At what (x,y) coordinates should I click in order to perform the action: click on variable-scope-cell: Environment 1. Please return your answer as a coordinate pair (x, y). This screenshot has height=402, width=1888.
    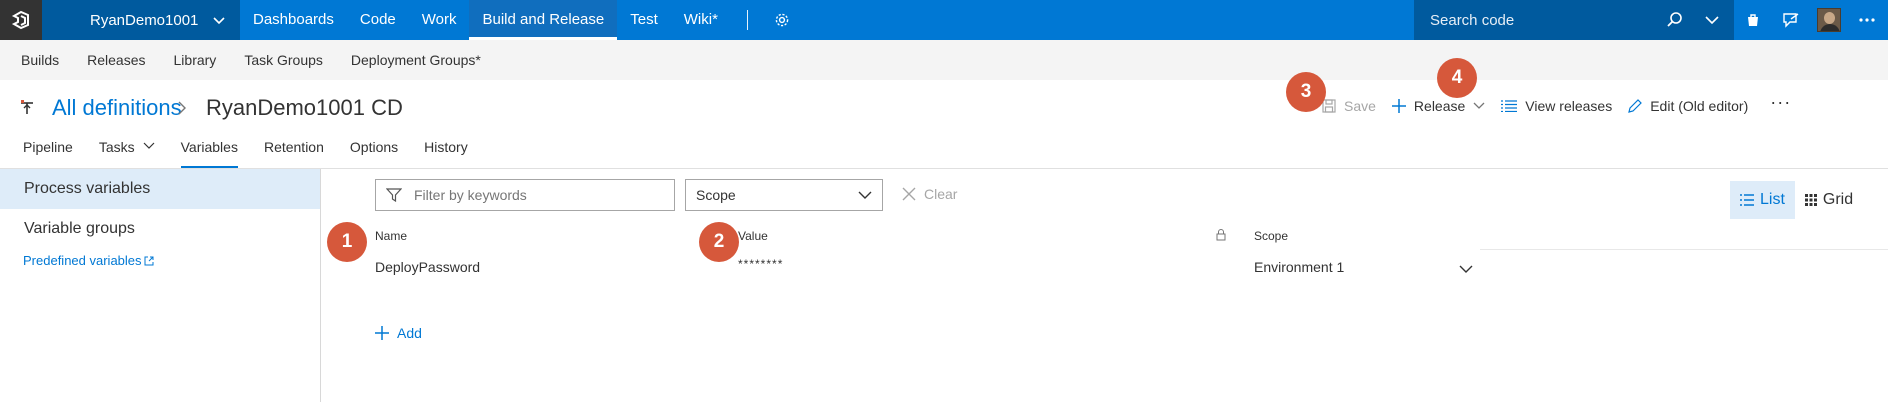
    Looking at the image, I should click on (1299, 267).